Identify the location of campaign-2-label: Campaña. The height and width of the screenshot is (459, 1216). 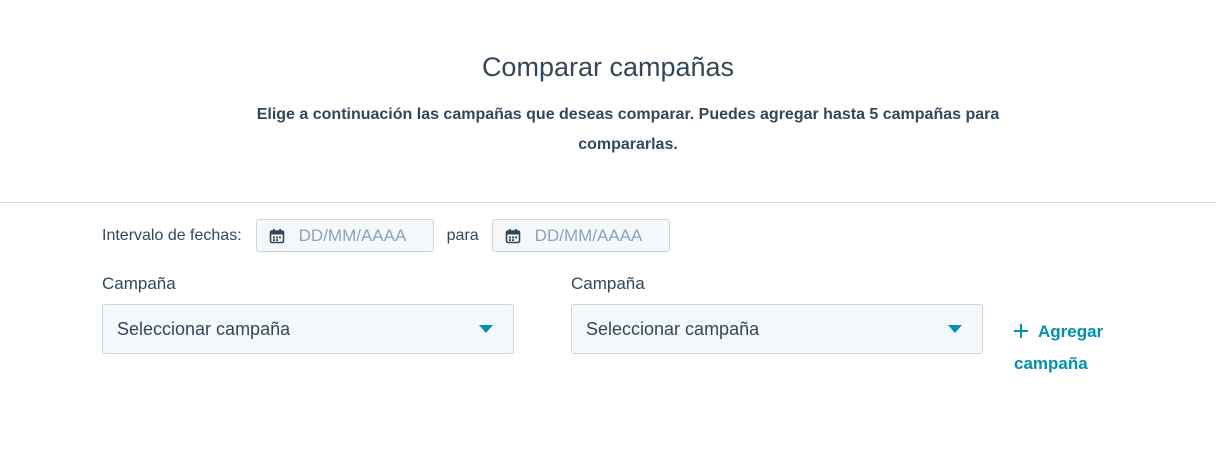
(608, 283).